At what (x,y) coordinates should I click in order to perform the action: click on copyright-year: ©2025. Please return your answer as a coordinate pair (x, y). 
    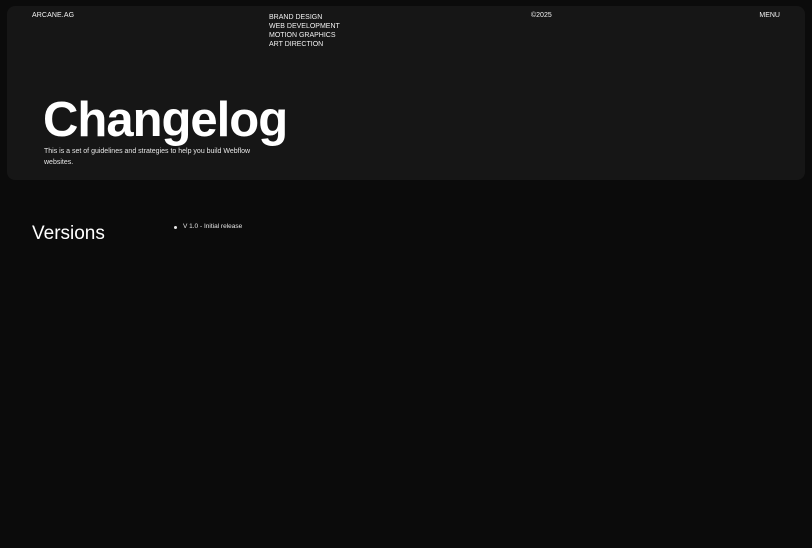
    Looking at the image, I should click on (541, 15).